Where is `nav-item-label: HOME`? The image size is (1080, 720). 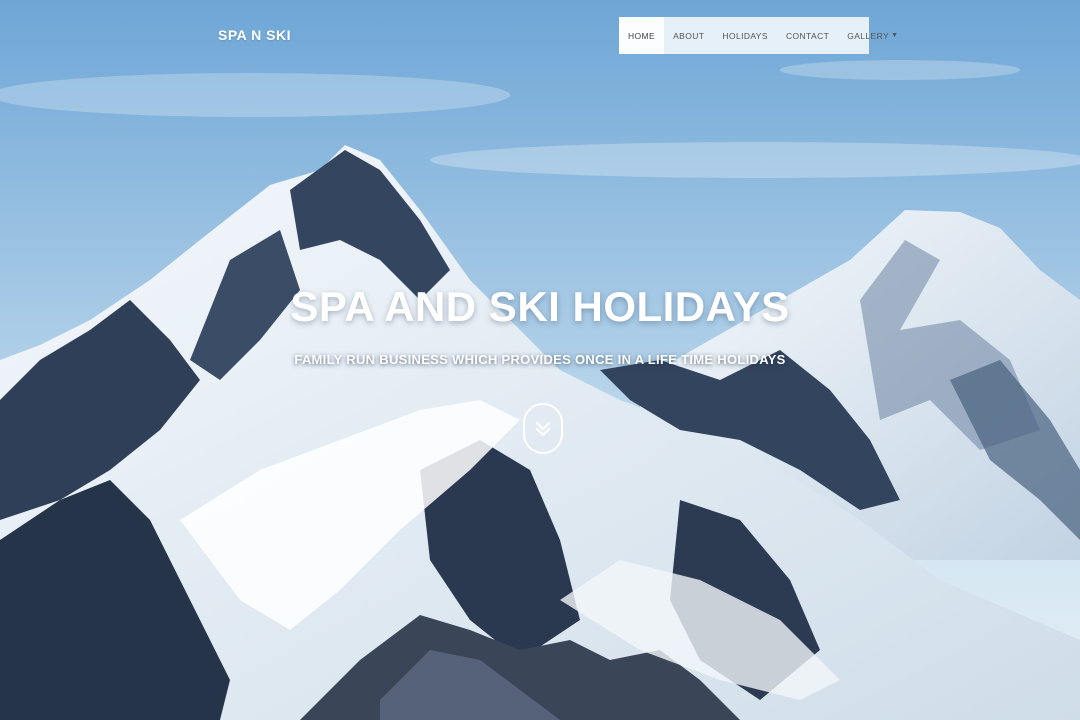
nav-item-label: HOME is located at coordinates (642, 35).